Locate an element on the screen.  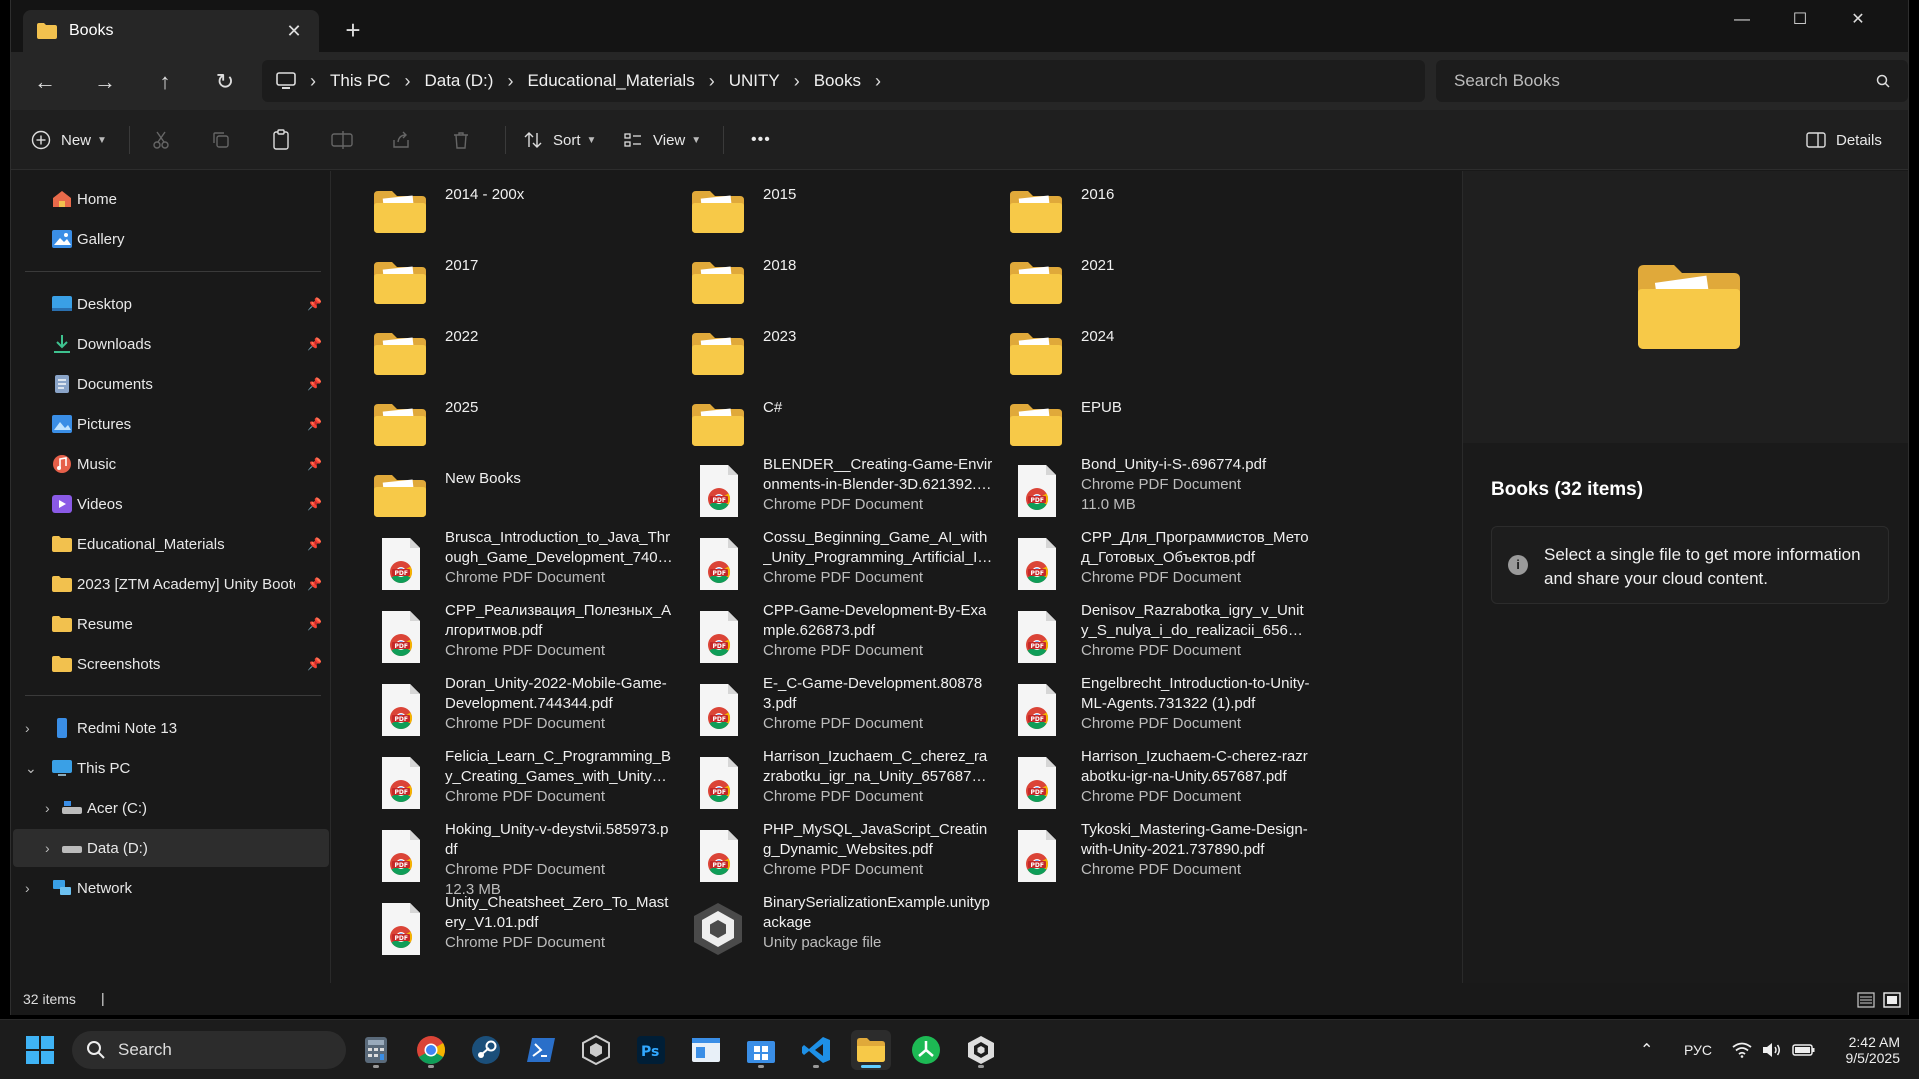
taskbar-photoshop: Ps is located at coordinates (651, 1050).